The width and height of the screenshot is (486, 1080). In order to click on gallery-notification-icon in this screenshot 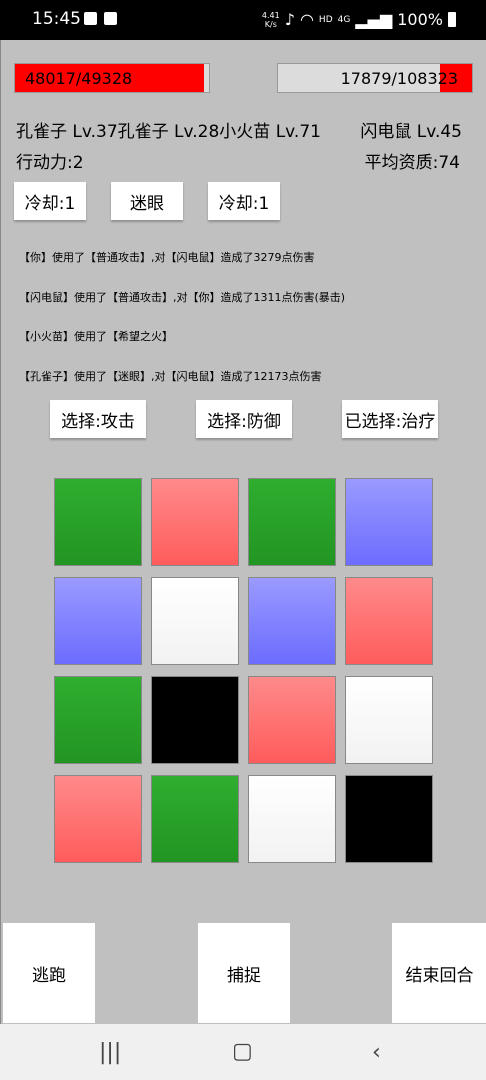, I will do `click(110, 18)`.